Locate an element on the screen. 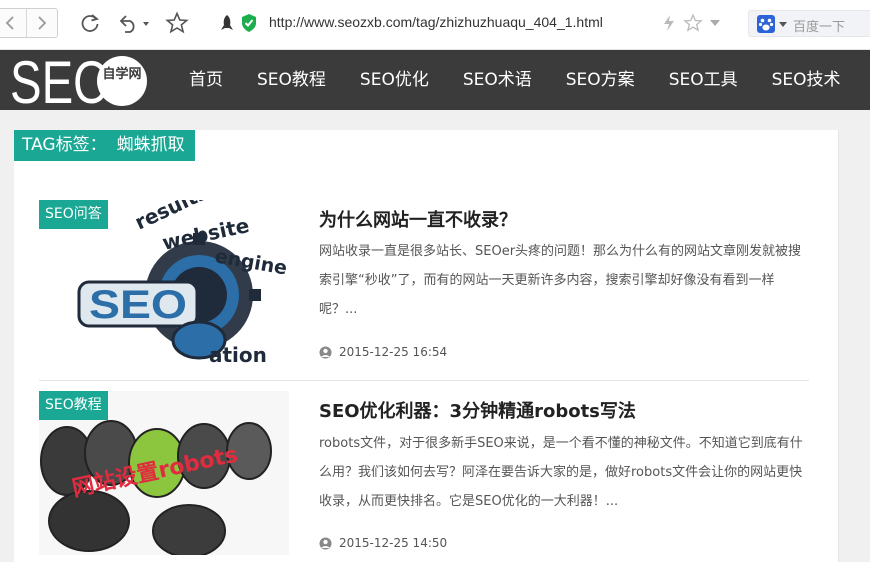 The height and width of the screenshot is (562, 870). star-icon is located at coordinates (177, 22).